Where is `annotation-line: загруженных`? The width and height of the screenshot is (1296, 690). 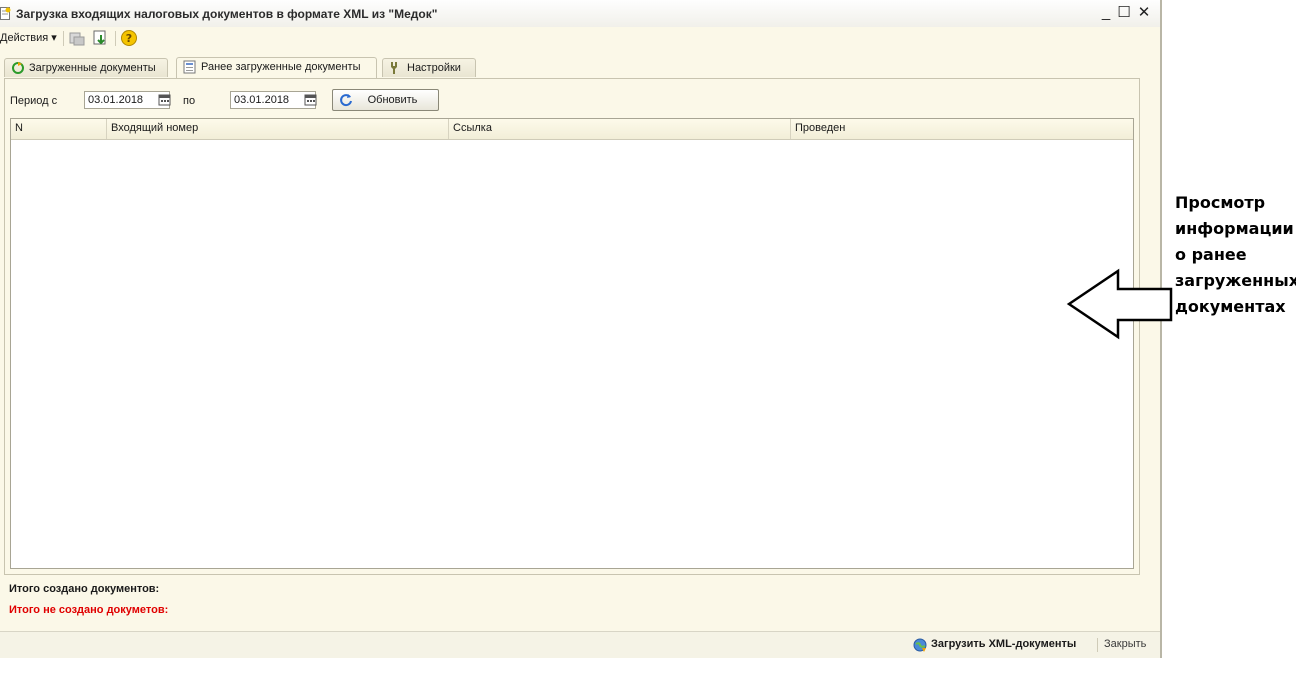 annotation-line: загруженных is located at coordinates (1235, 280).